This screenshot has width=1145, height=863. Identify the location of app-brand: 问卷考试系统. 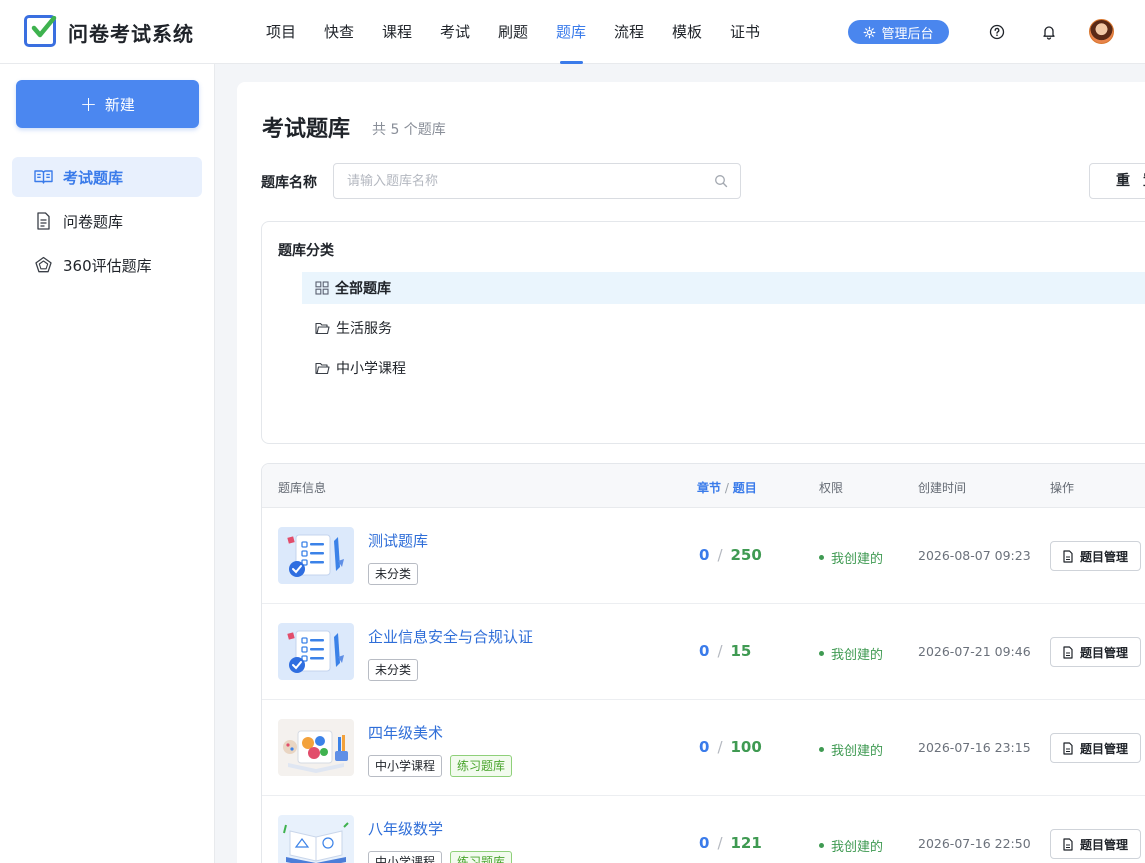
(131, 34).